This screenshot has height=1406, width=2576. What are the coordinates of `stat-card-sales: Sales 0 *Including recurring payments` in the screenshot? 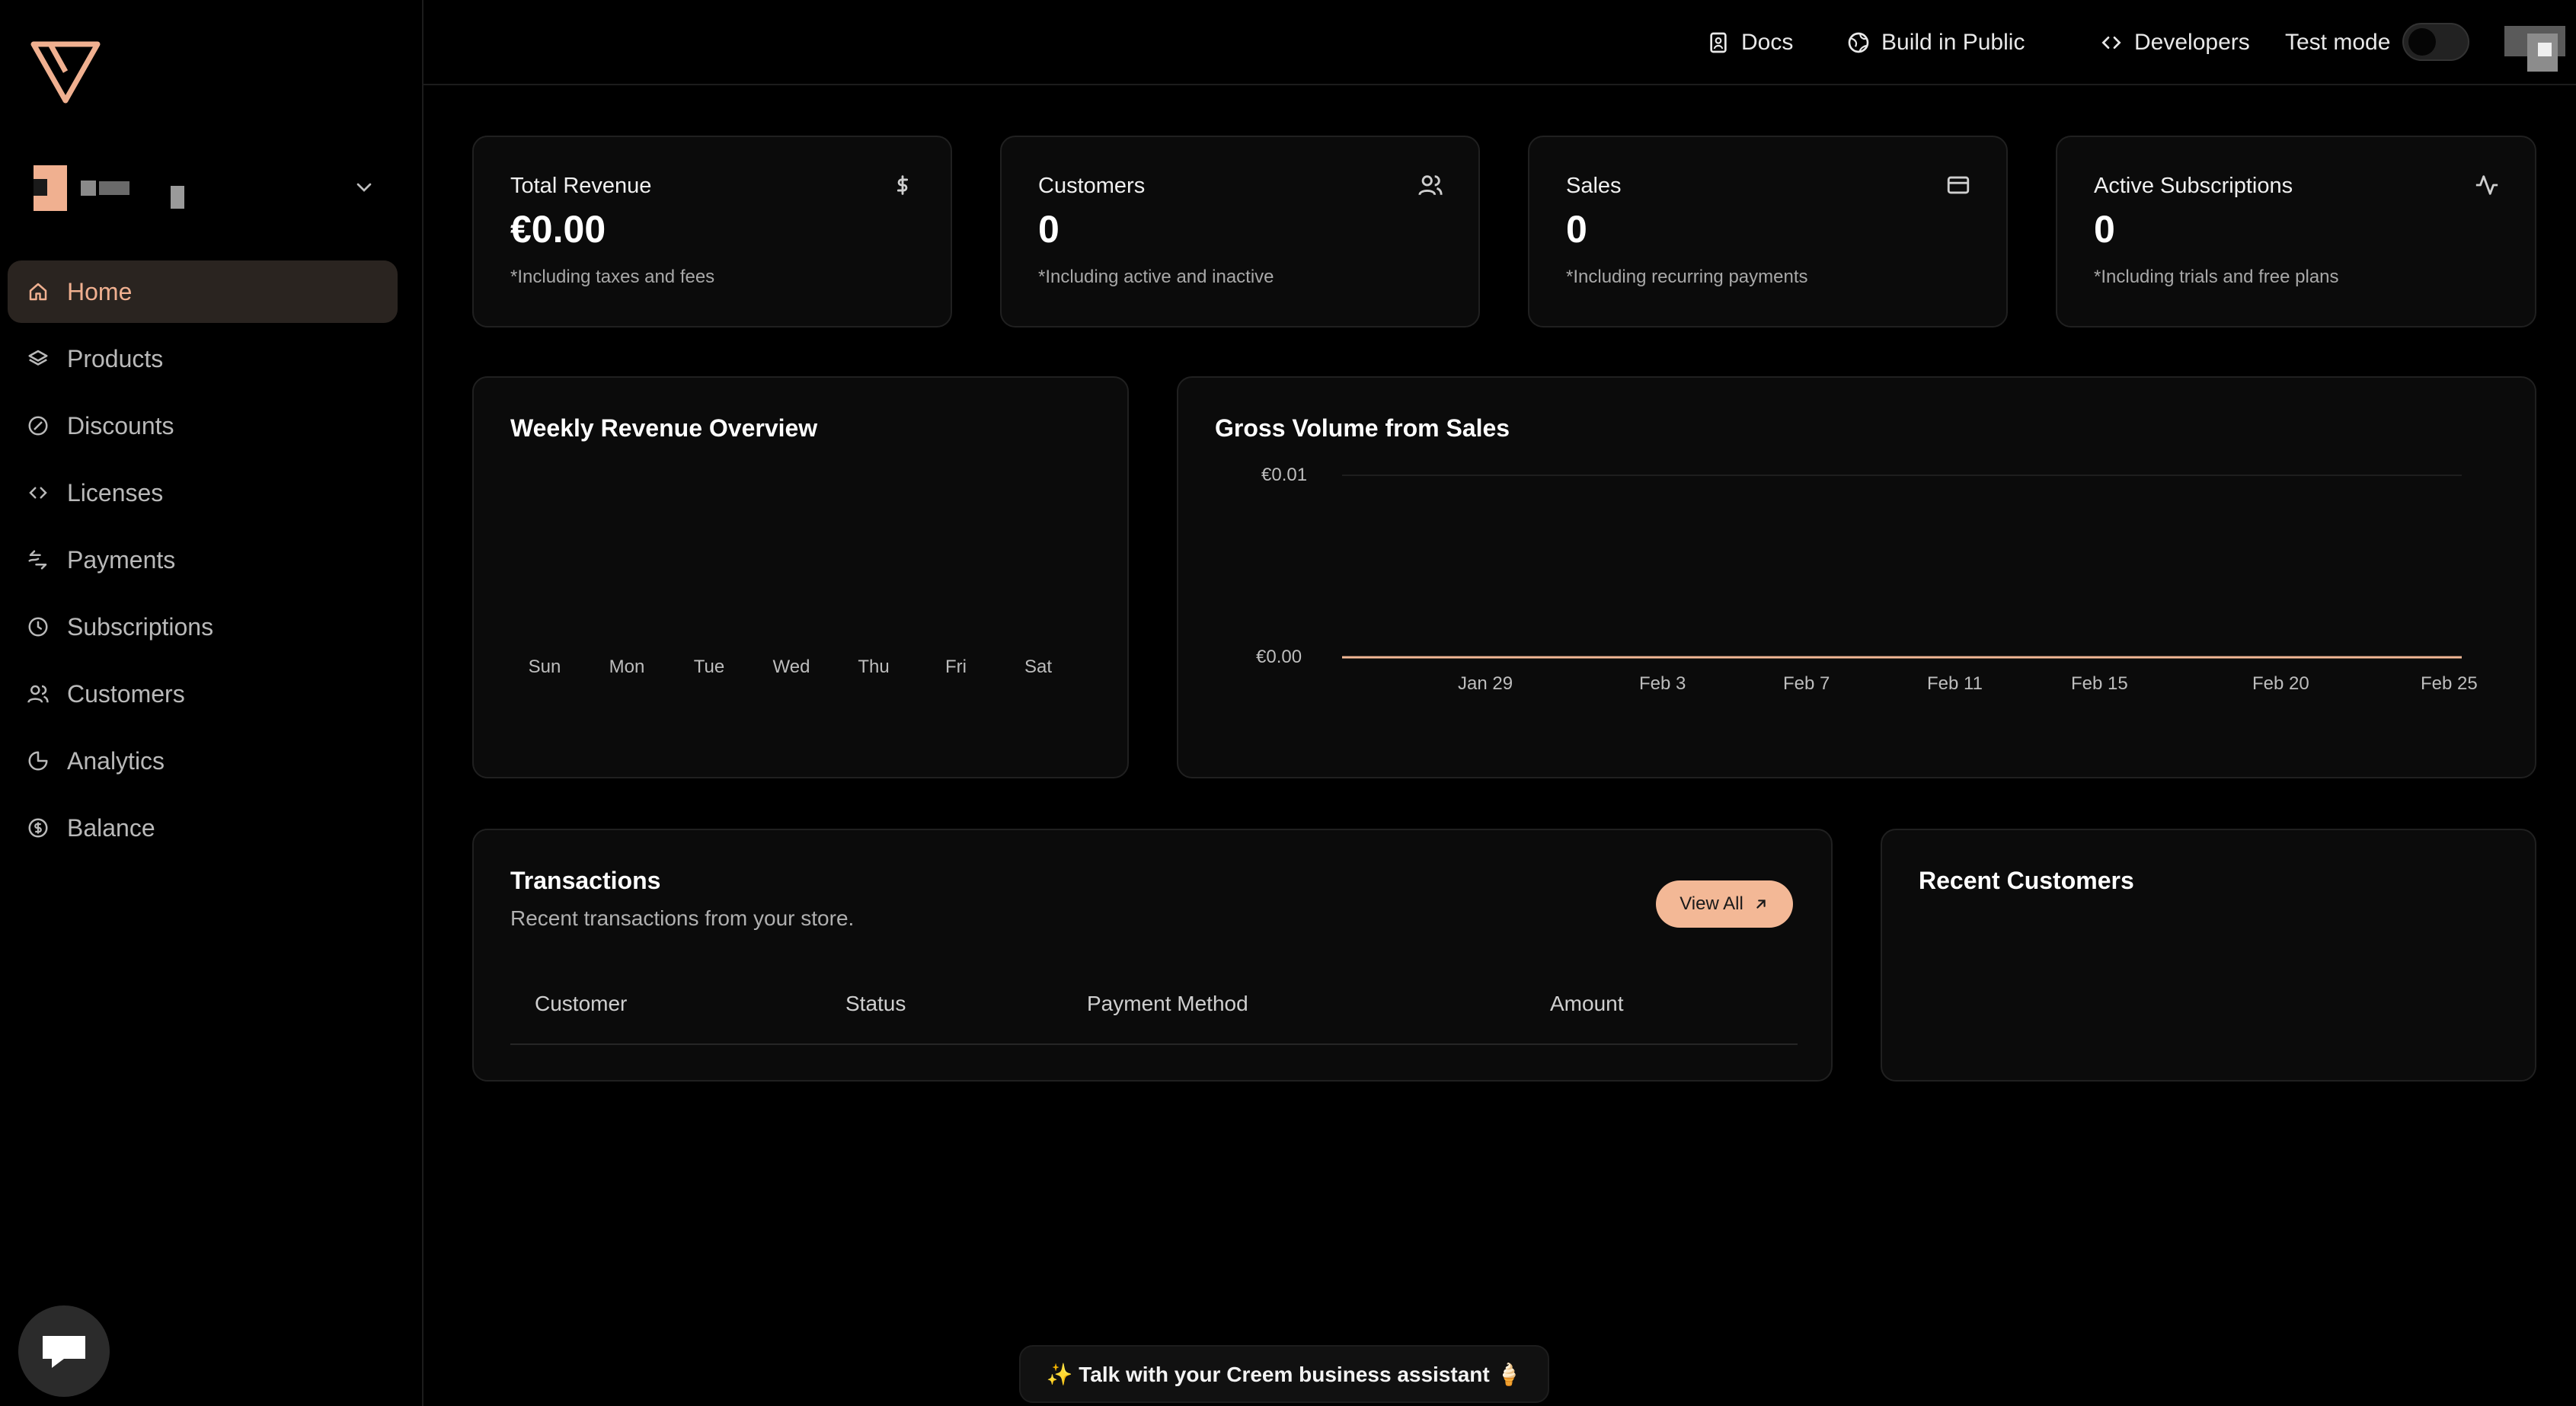 It's located at (1768, 232).